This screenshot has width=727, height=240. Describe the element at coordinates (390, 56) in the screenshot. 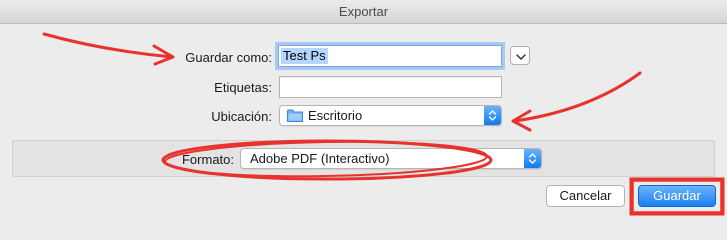

I see `save-as-input: Test Ps` at that location.